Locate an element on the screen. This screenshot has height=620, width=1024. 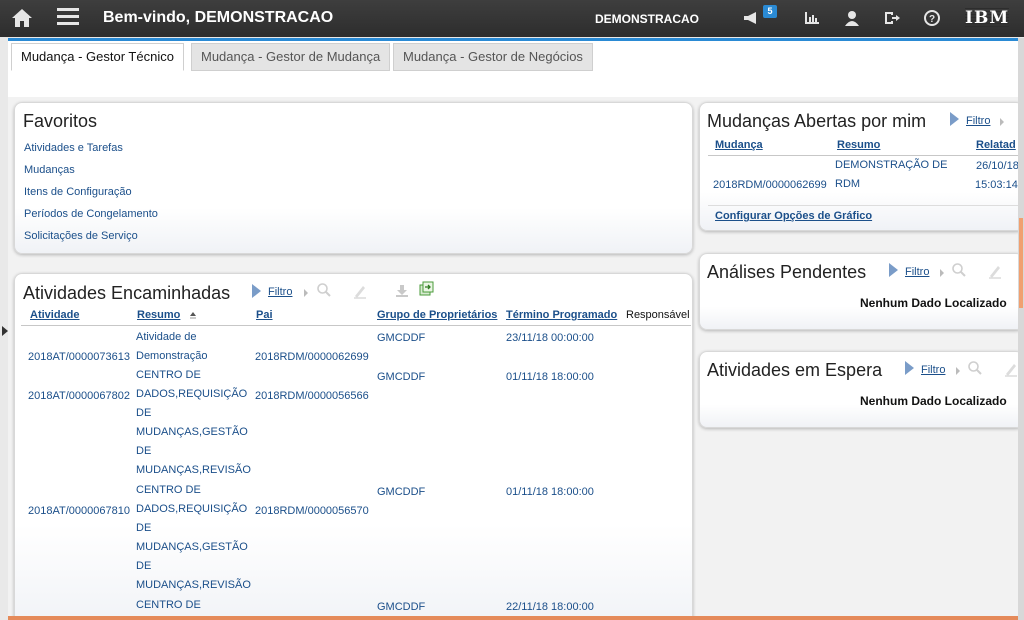
table-row-1-mudanca: 2018RDM/0000062699 is located at coordinates (770, 185).